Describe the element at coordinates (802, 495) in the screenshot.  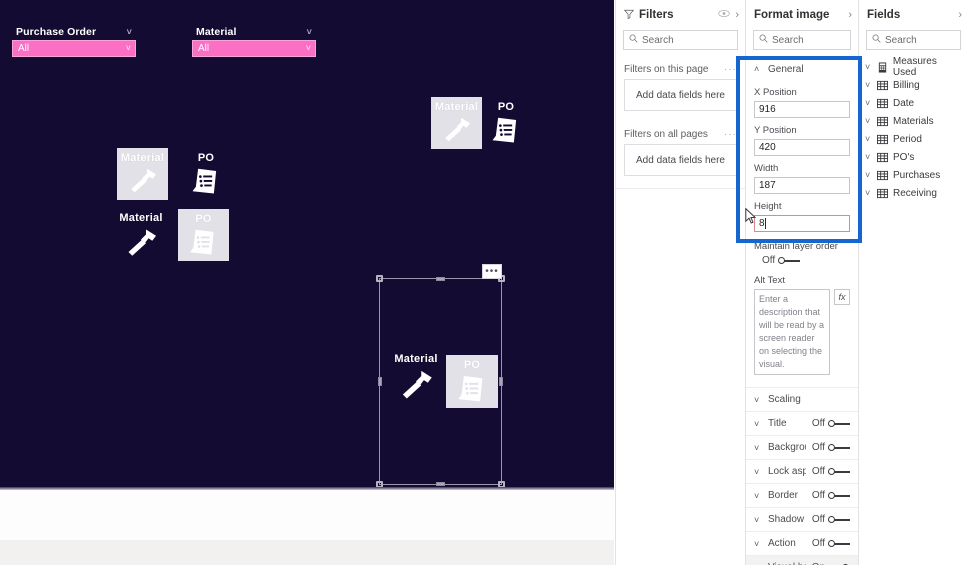
I see `section-border: ˅ Border Off` at that location.